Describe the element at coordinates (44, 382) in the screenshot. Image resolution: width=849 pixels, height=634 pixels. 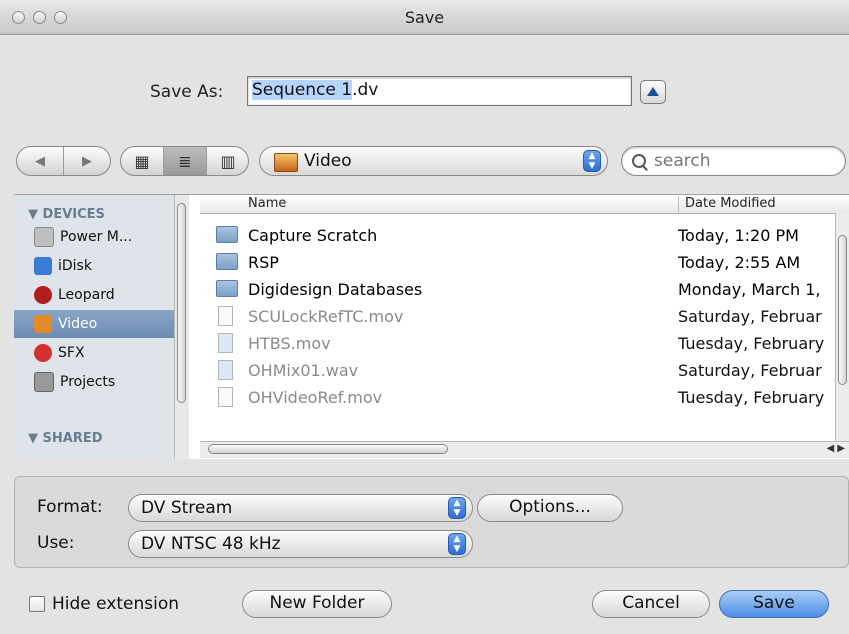
I see `projects-drive-icon` at that location.